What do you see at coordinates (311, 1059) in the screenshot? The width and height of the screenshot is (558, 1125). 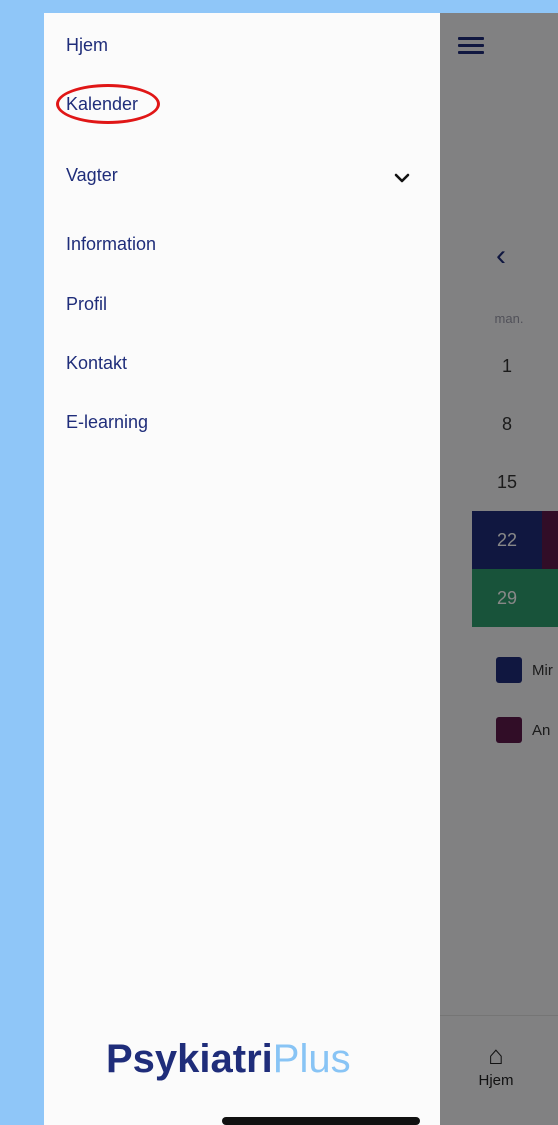 I see `brand-logo-part2: Plus` at bounding box center [311, 1059].